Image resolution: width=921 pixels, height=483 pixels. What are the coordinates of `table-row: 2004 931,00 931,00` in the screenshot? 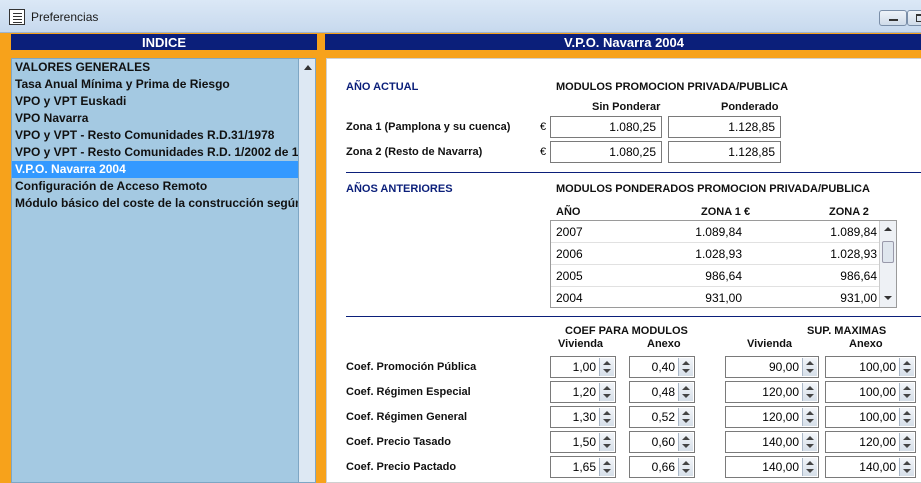 It's located at (715, 298).